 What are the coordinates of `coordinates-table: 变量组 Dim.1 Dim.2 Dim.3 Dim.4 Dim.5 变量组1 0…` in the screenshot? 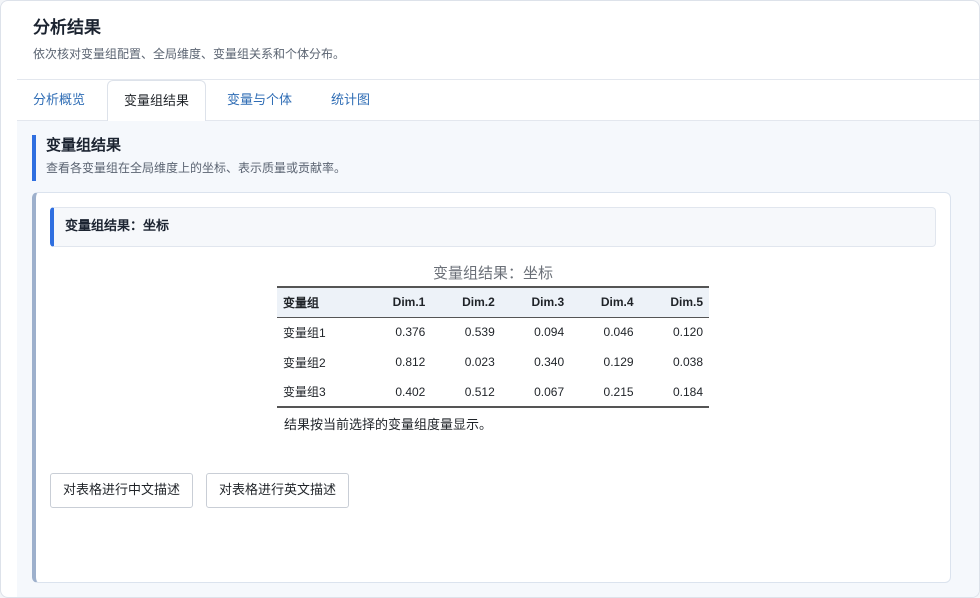 It's located at (493, 347).